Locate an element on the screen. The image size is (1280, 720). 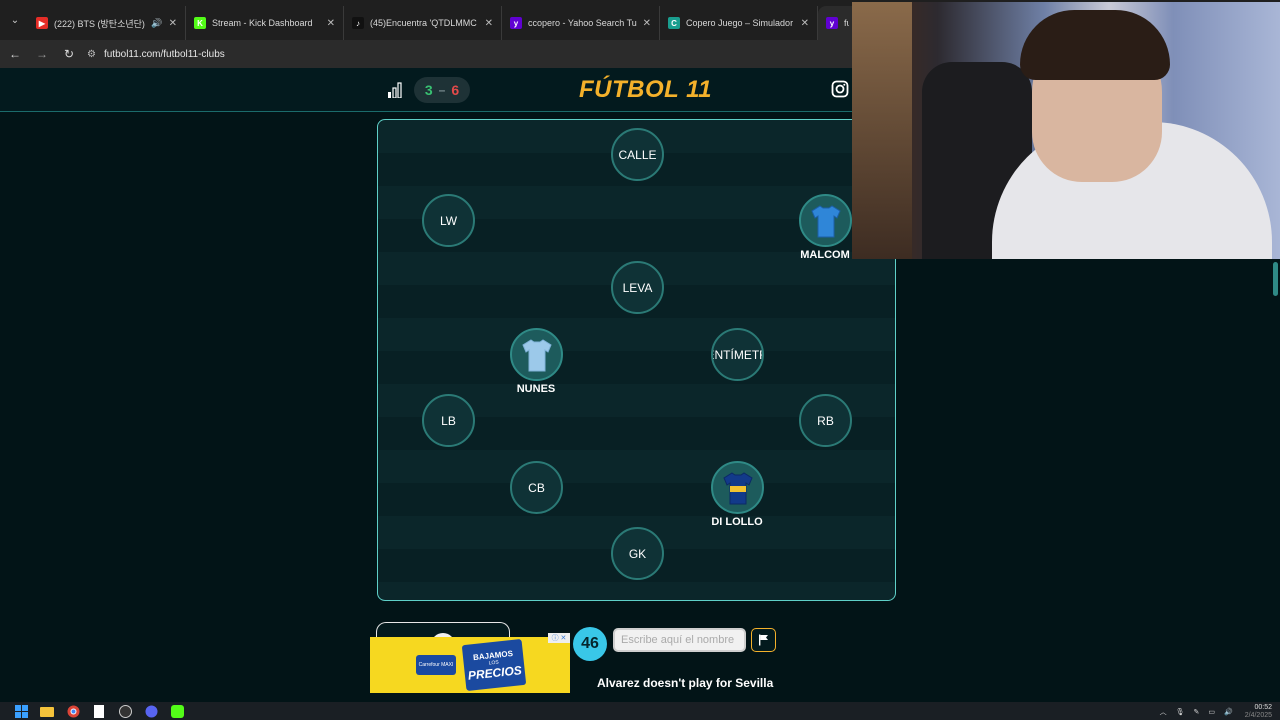
system-tray: ︿ 🎙 ✎ ▭ 🔊 00:52 2/4/2025 is located at coordinates (1211, 712).